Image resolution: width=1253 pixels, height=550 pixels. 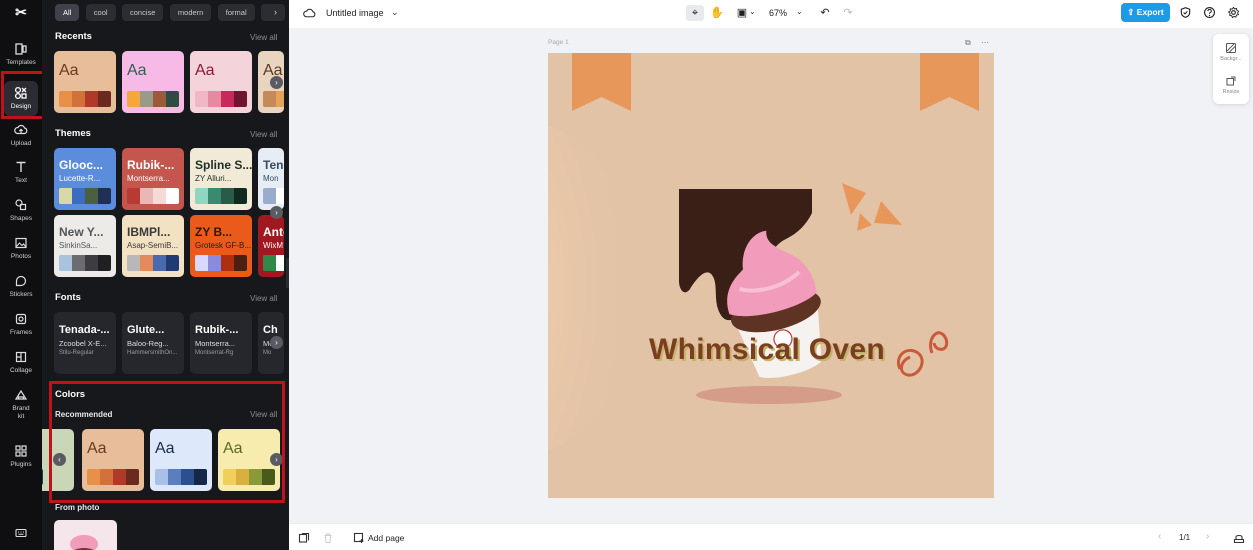 I want to click on colors-next-icon: ›, so click(x=276, y=459).